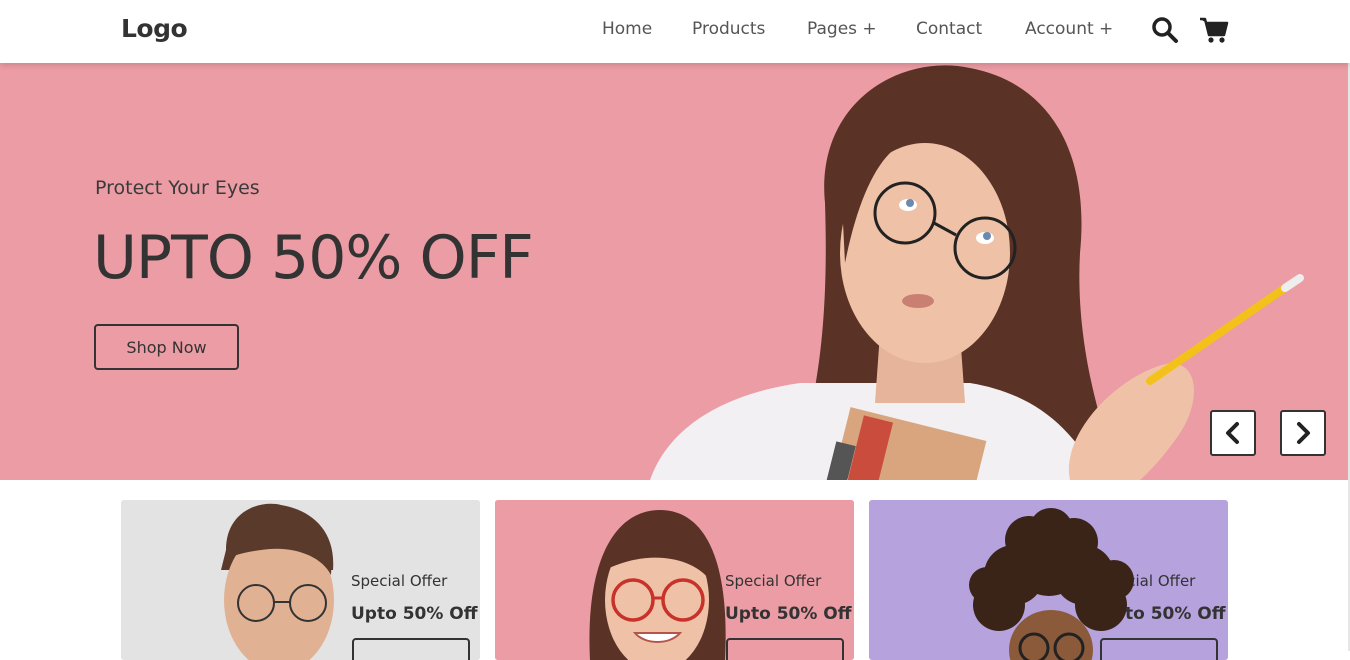  What do you see at coordinates (1165, 32) in the screenshot?
I see `search-icon` at bounding box center [1165, 32].